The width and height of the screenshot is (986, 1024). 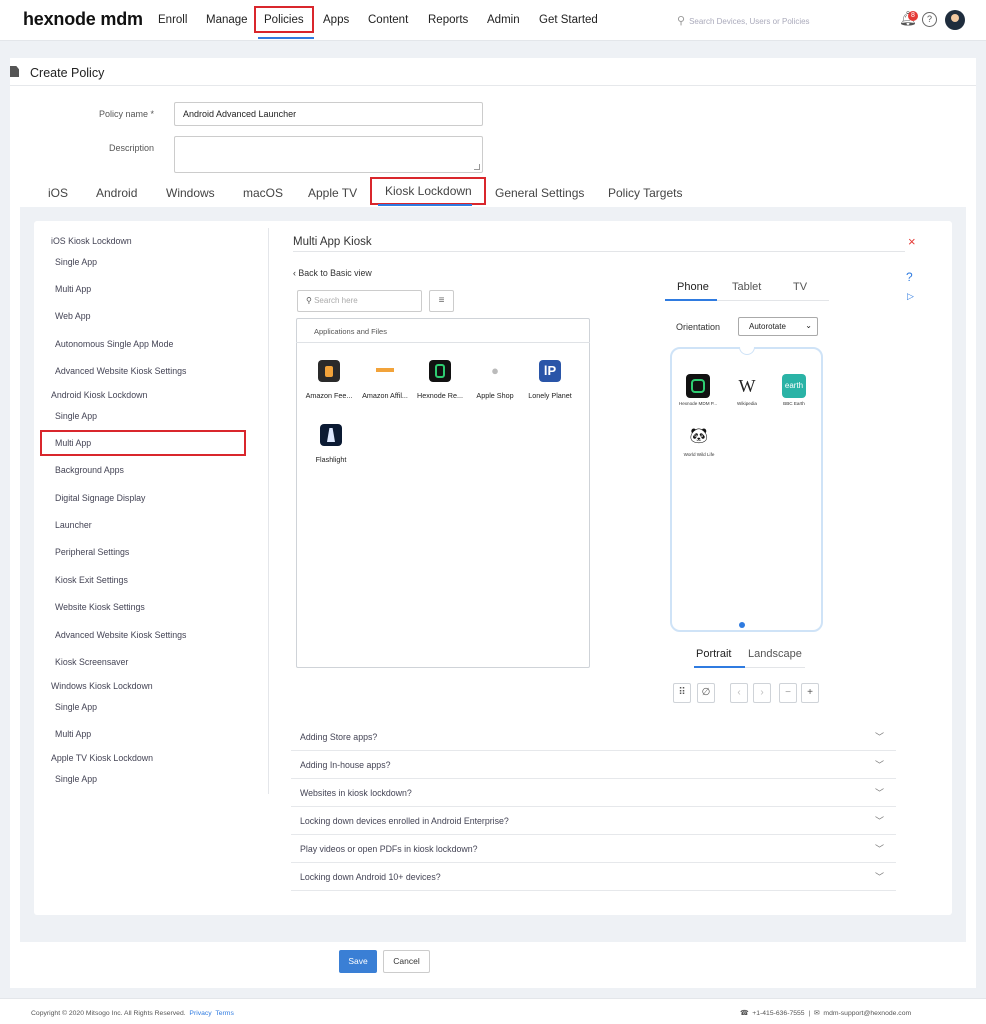 I want to click on nav-apps: Apps, so click(x=336, y=20).